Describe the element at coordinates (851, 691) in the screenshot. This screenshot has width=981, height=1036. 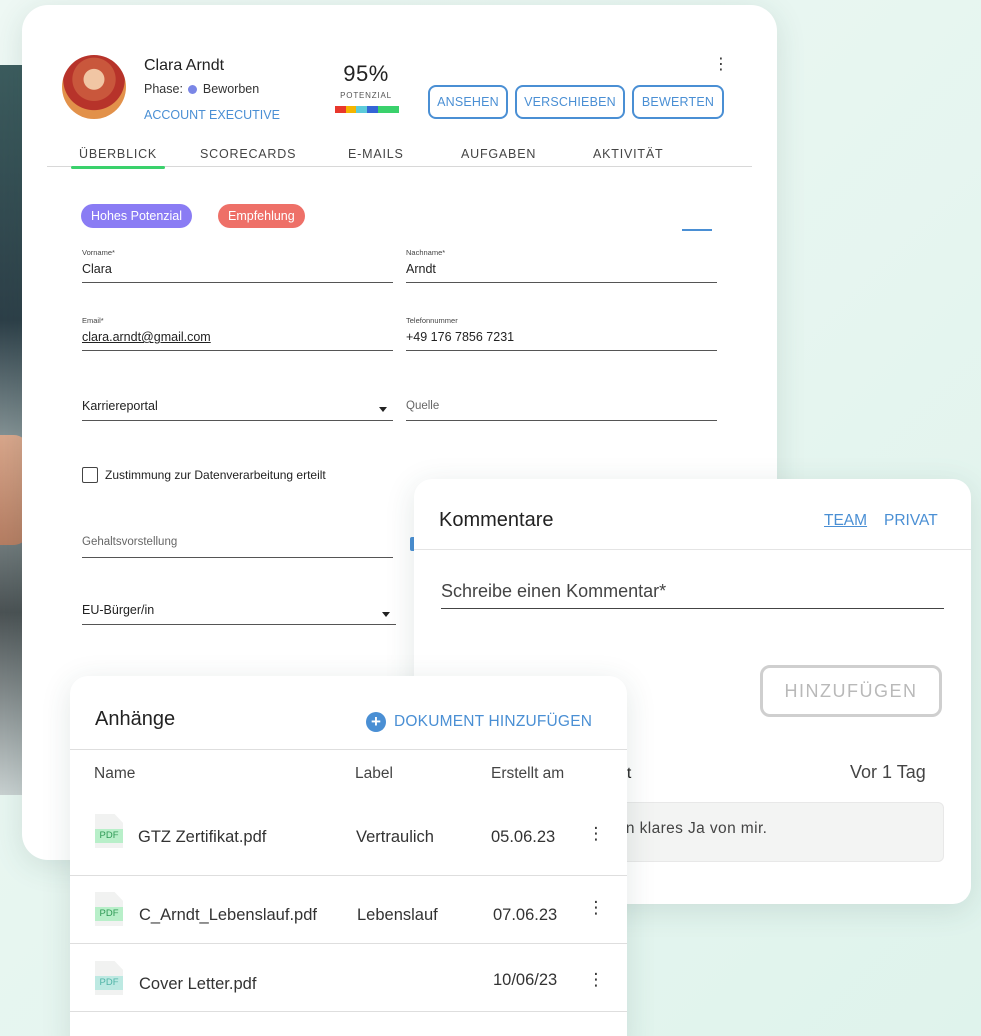
I see `add-comment-button: HINZUFÜGEN` at that location.